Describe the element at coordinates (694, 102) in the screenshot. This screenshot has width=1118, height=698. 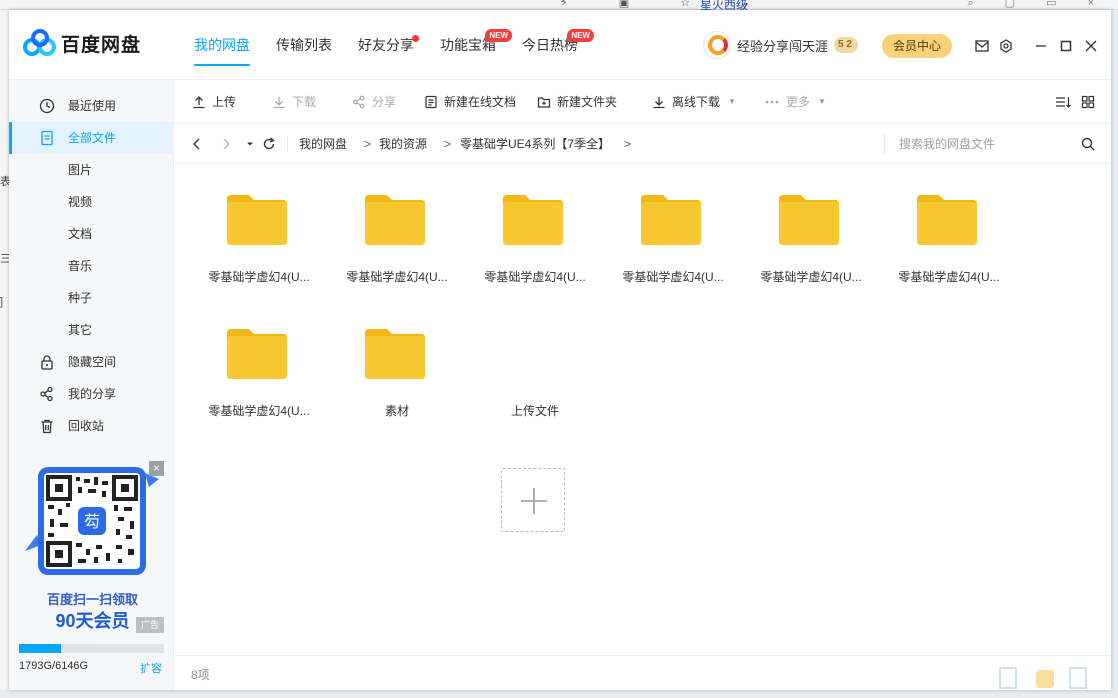
I see `offline-download-button: 离线下载 ▼` at that location.